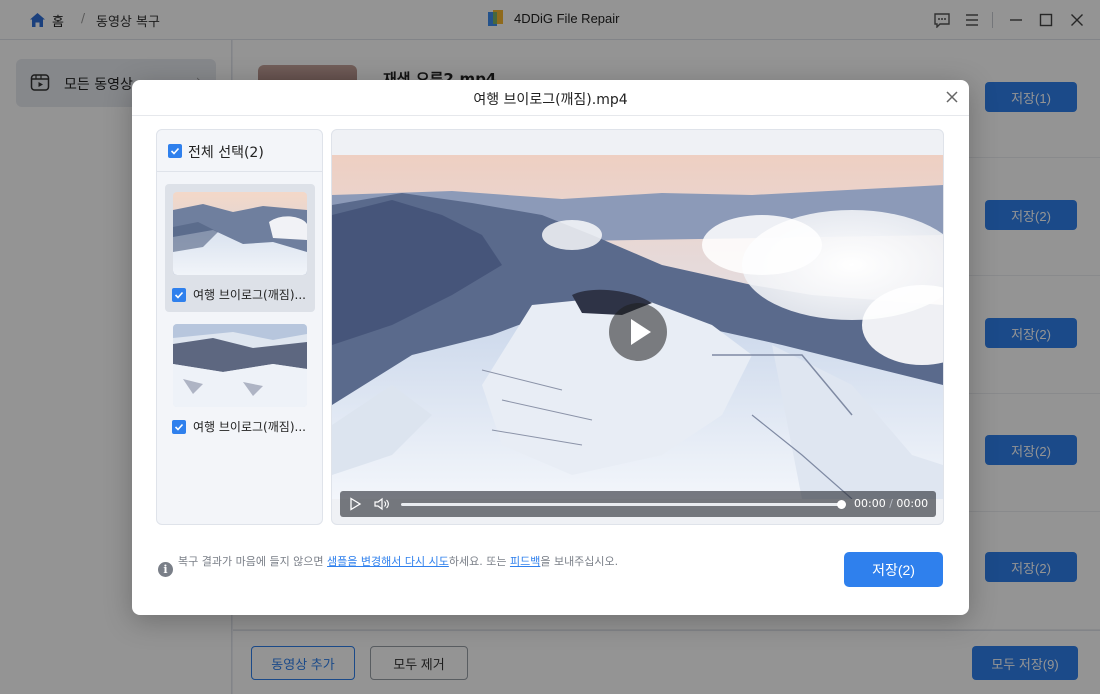  What do you see at coordinates (525, 561) in the screenshot?
I see `feedback-link: 피드백` at bounding box center [525, 561].